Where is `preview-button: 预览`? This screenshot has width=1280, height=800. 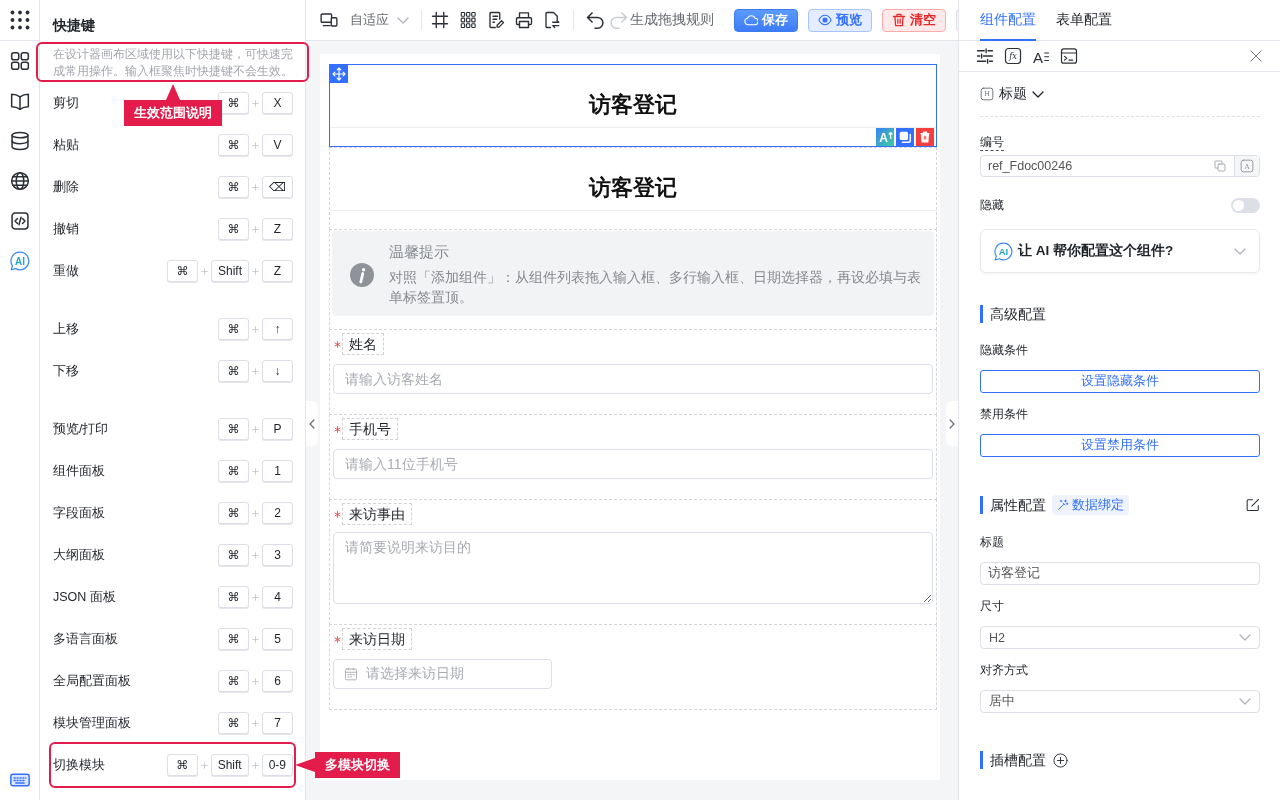 preview-button: 预览 is located at coordinates (840, 20).